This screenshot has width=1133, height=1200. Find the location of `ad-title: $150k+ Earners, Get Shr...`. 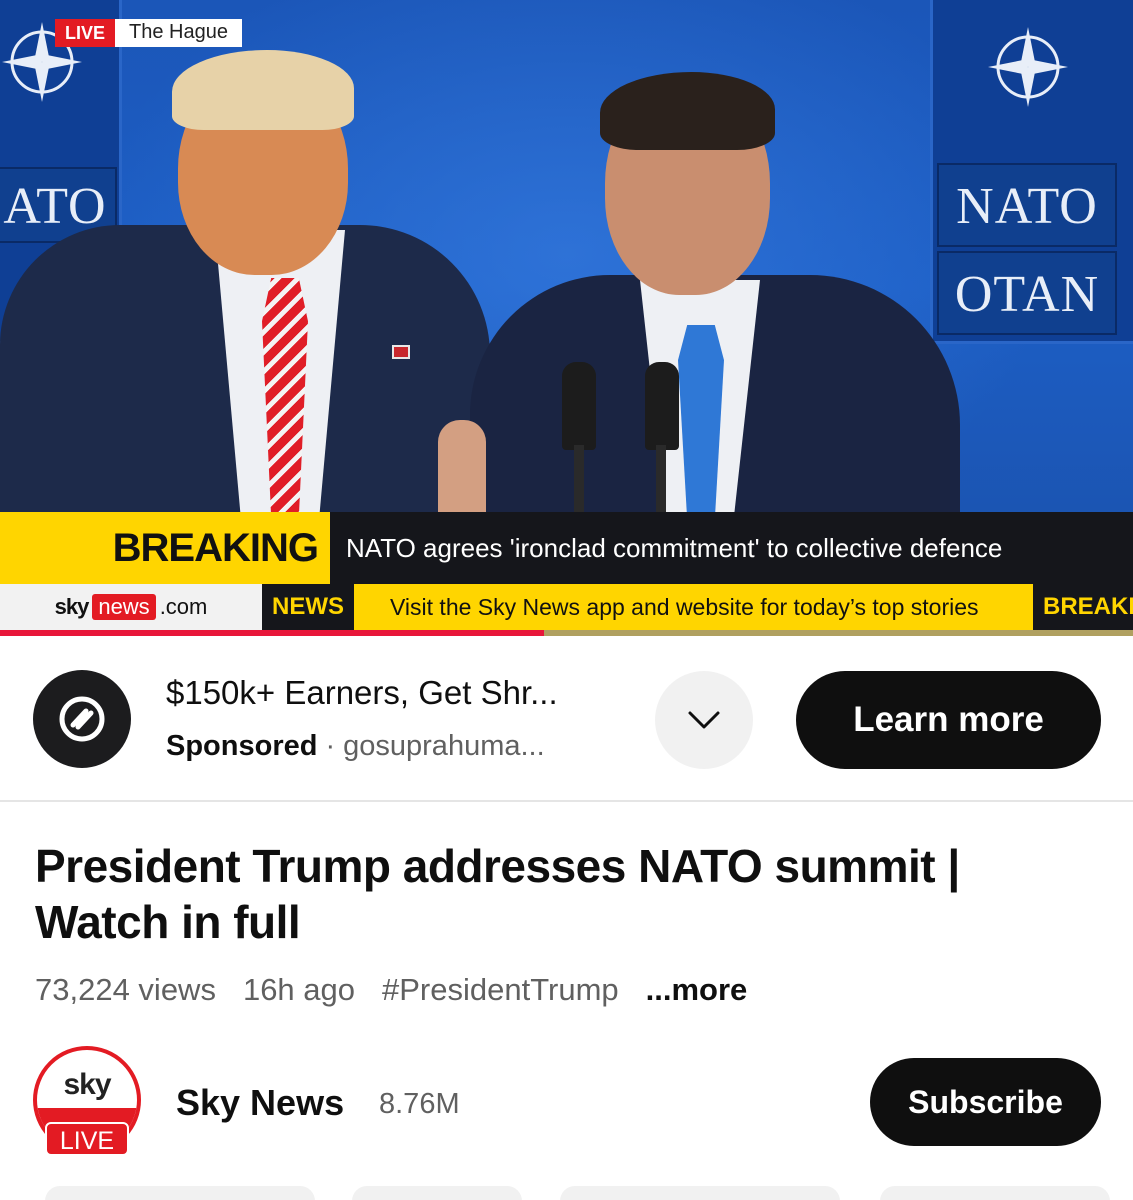

ad-title: $150k+ Earners, Get Shr... is located at coordinates (362, 693).